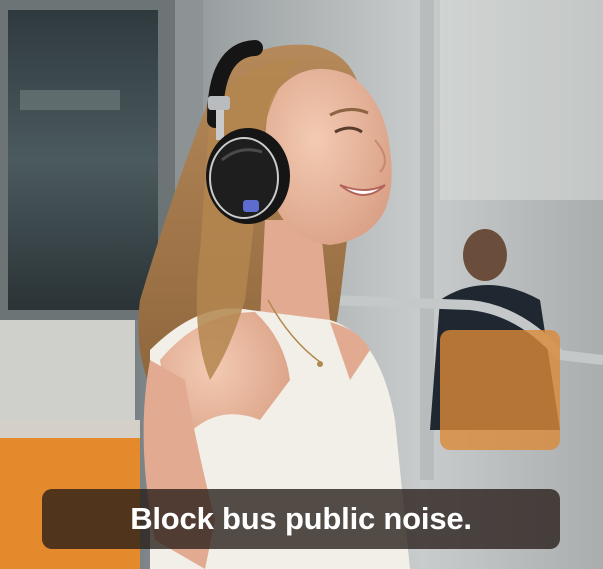  Describe the element at coordinates (521, 100) in the screenshot. I see `ceiling-light` at that location.